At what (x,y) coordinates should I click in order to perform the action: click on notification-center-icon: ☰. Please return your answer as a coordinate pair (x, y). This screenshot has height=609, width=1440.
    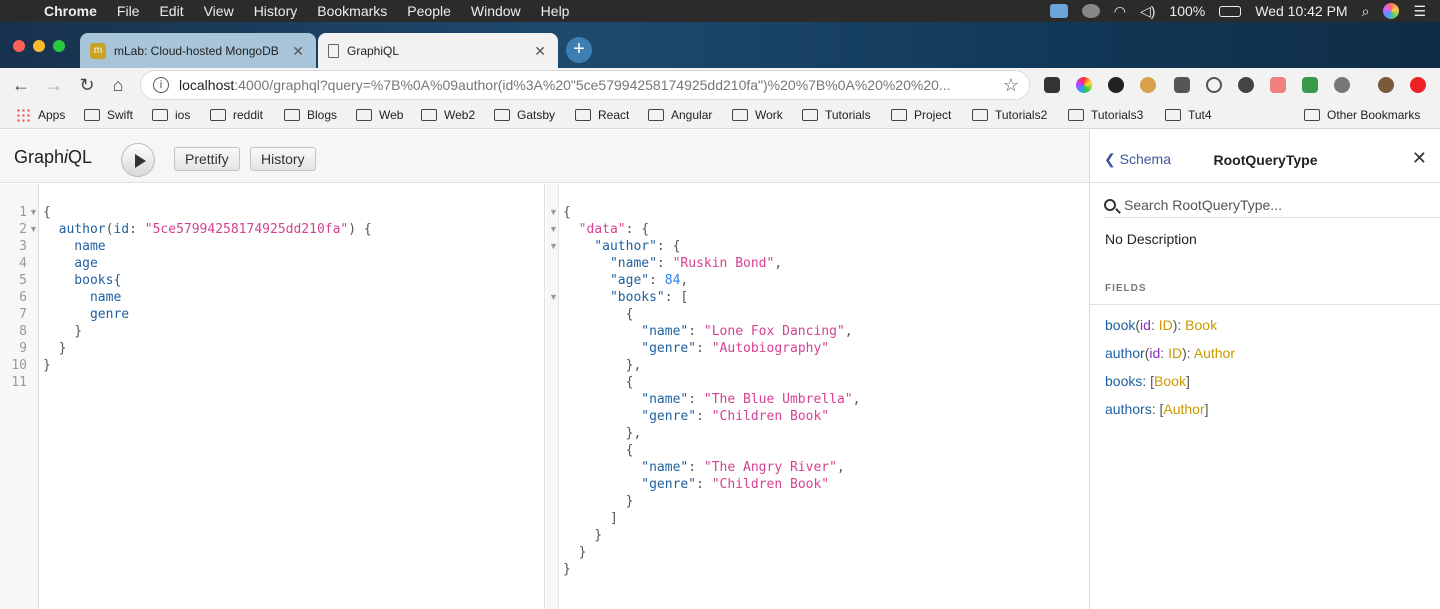
    Looking at the image, I should click on (1419, 11).